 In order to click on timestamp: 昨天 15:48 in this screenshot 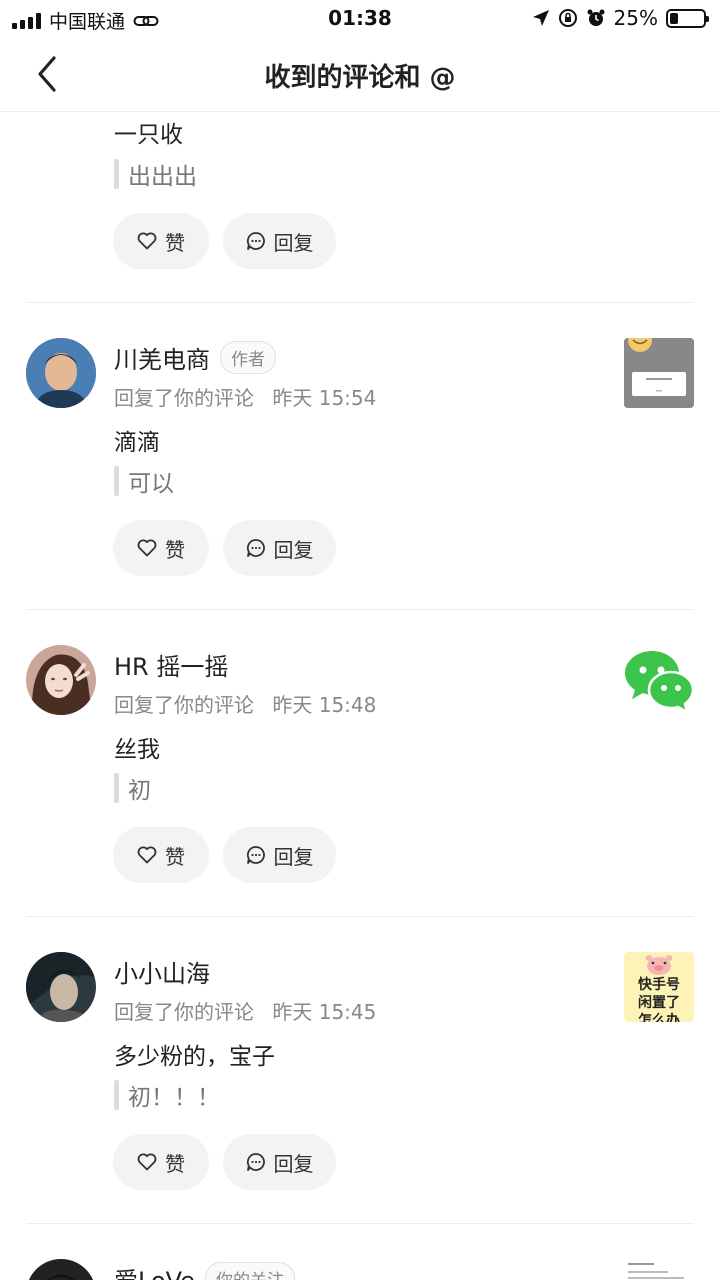, I will do `click(324, 705)`.